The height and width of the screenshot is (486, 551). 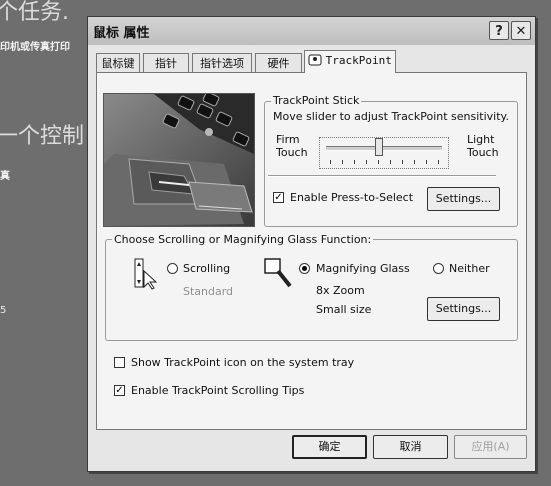 What do you see at coordinates (384, 153) in the screenshot?
I see `sensitivity-slider` at bounding box center [384, 153].